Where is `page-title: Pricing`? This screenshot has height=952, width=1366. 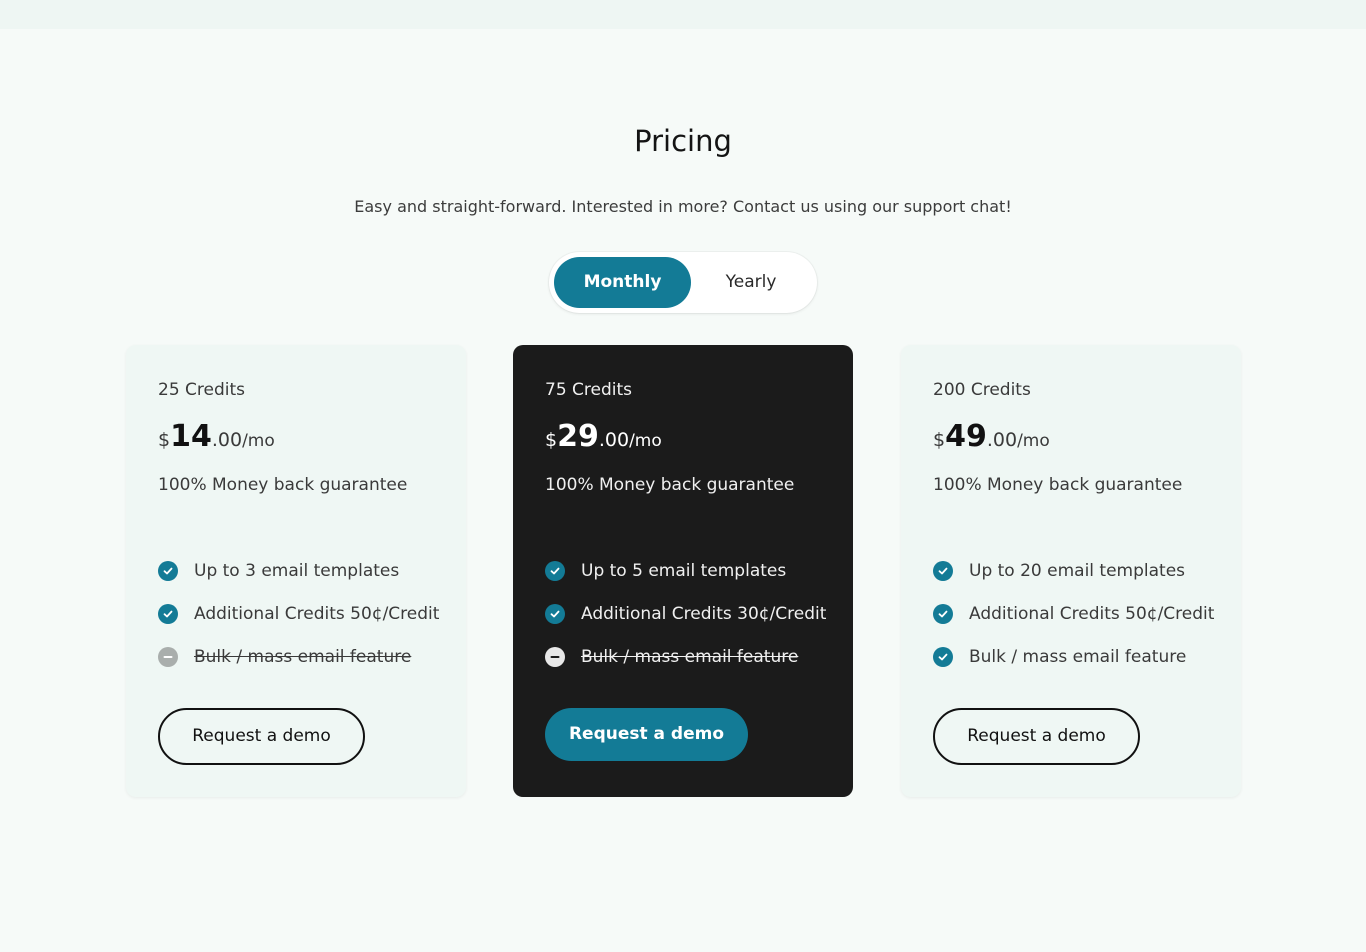 page-title: Pricing is located at coordinates (683, 141).